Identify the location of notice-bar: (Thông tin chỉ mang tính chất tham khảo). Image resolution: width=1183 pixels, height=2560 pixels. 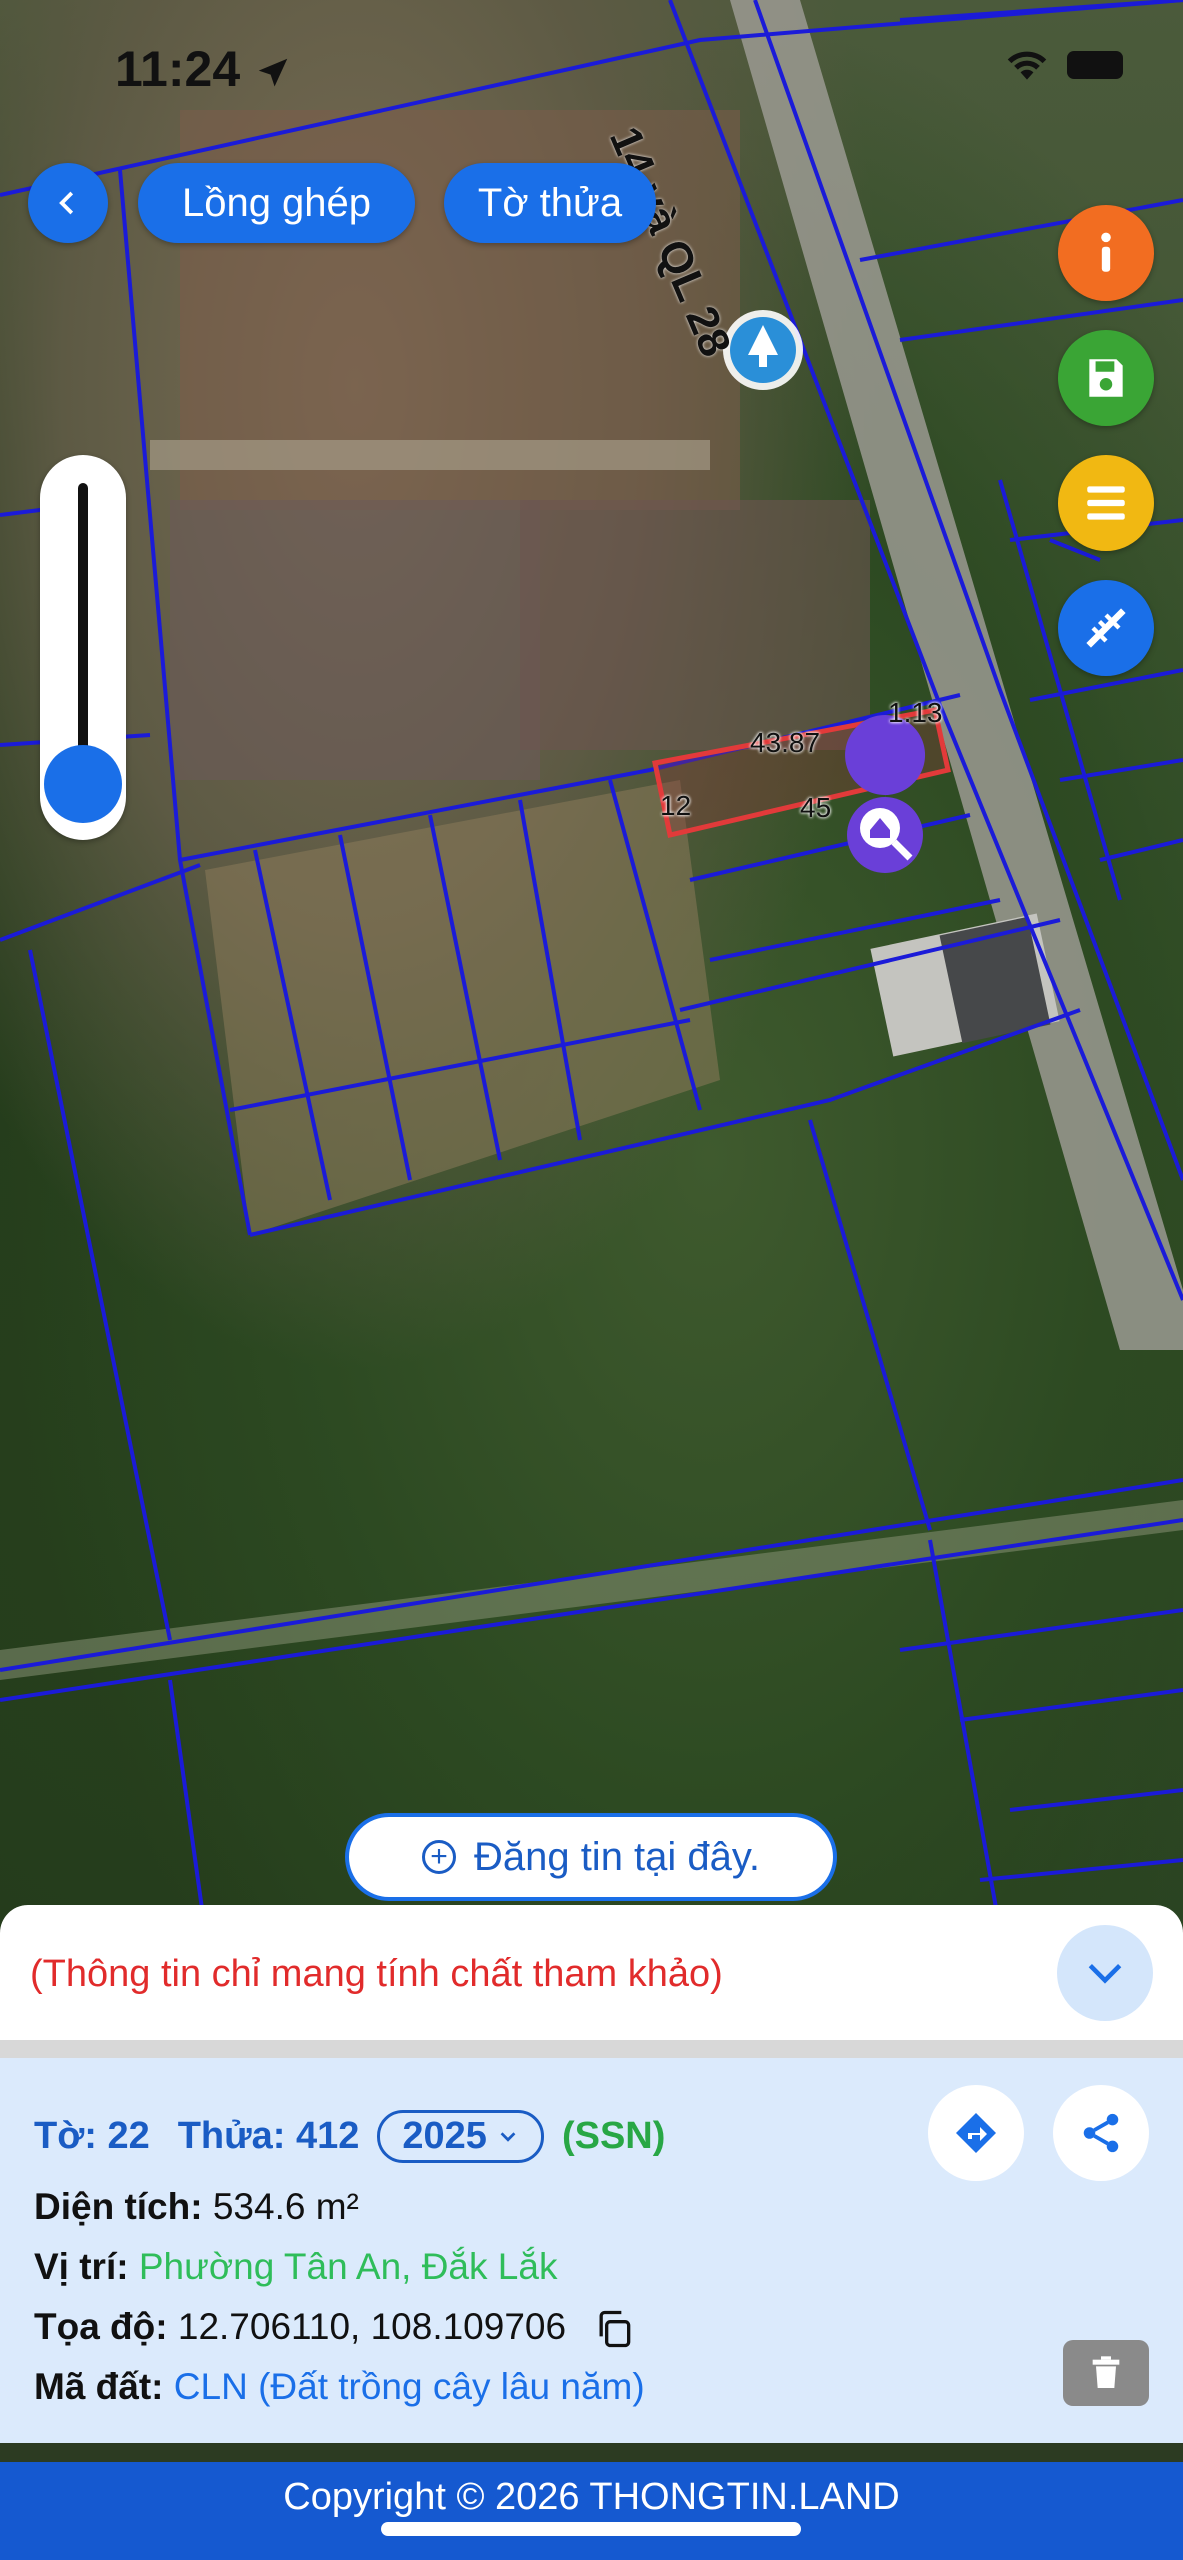
(591, 1972).